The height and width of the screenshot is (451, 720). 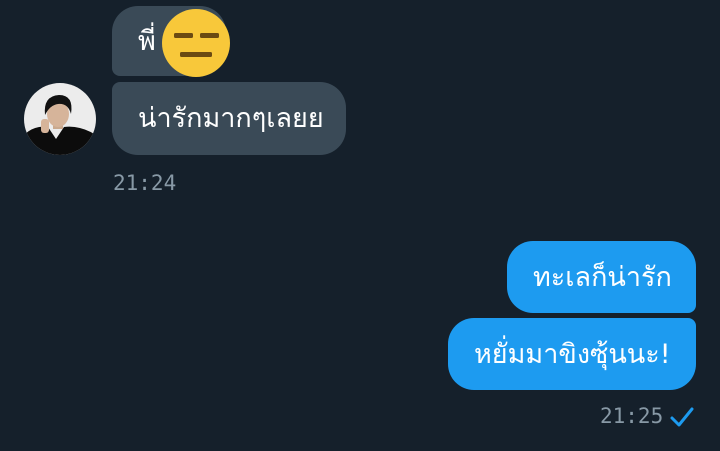 I want to click on outgoing-message-bubble: หยั่มมาขิงซุ้นนะ!, so click(x=572, y=354).